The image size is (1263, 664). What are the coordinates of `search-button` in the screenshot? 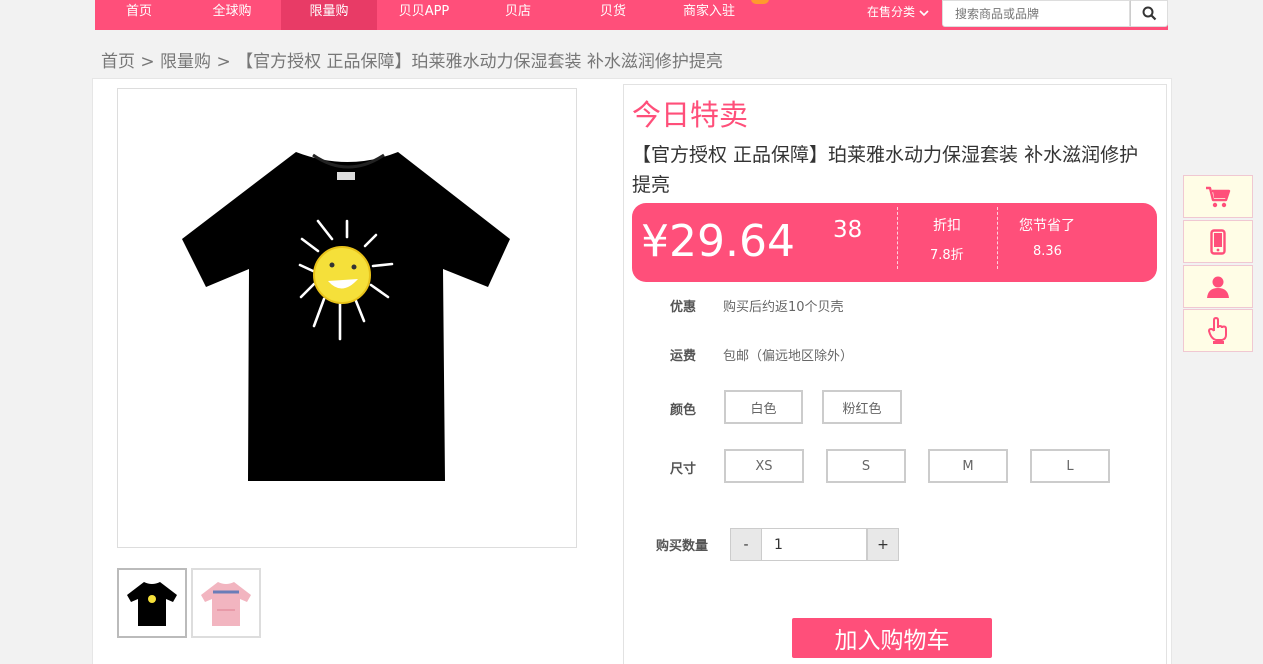 It's located at (1149, 13).